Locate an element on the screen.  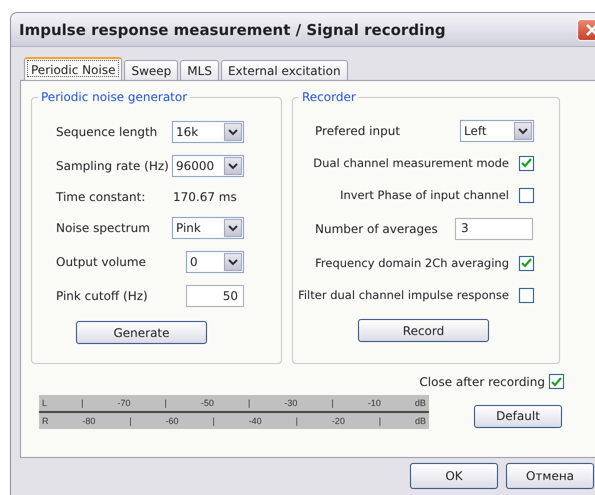
dropdown: Left is located at coordinates (497, 131).